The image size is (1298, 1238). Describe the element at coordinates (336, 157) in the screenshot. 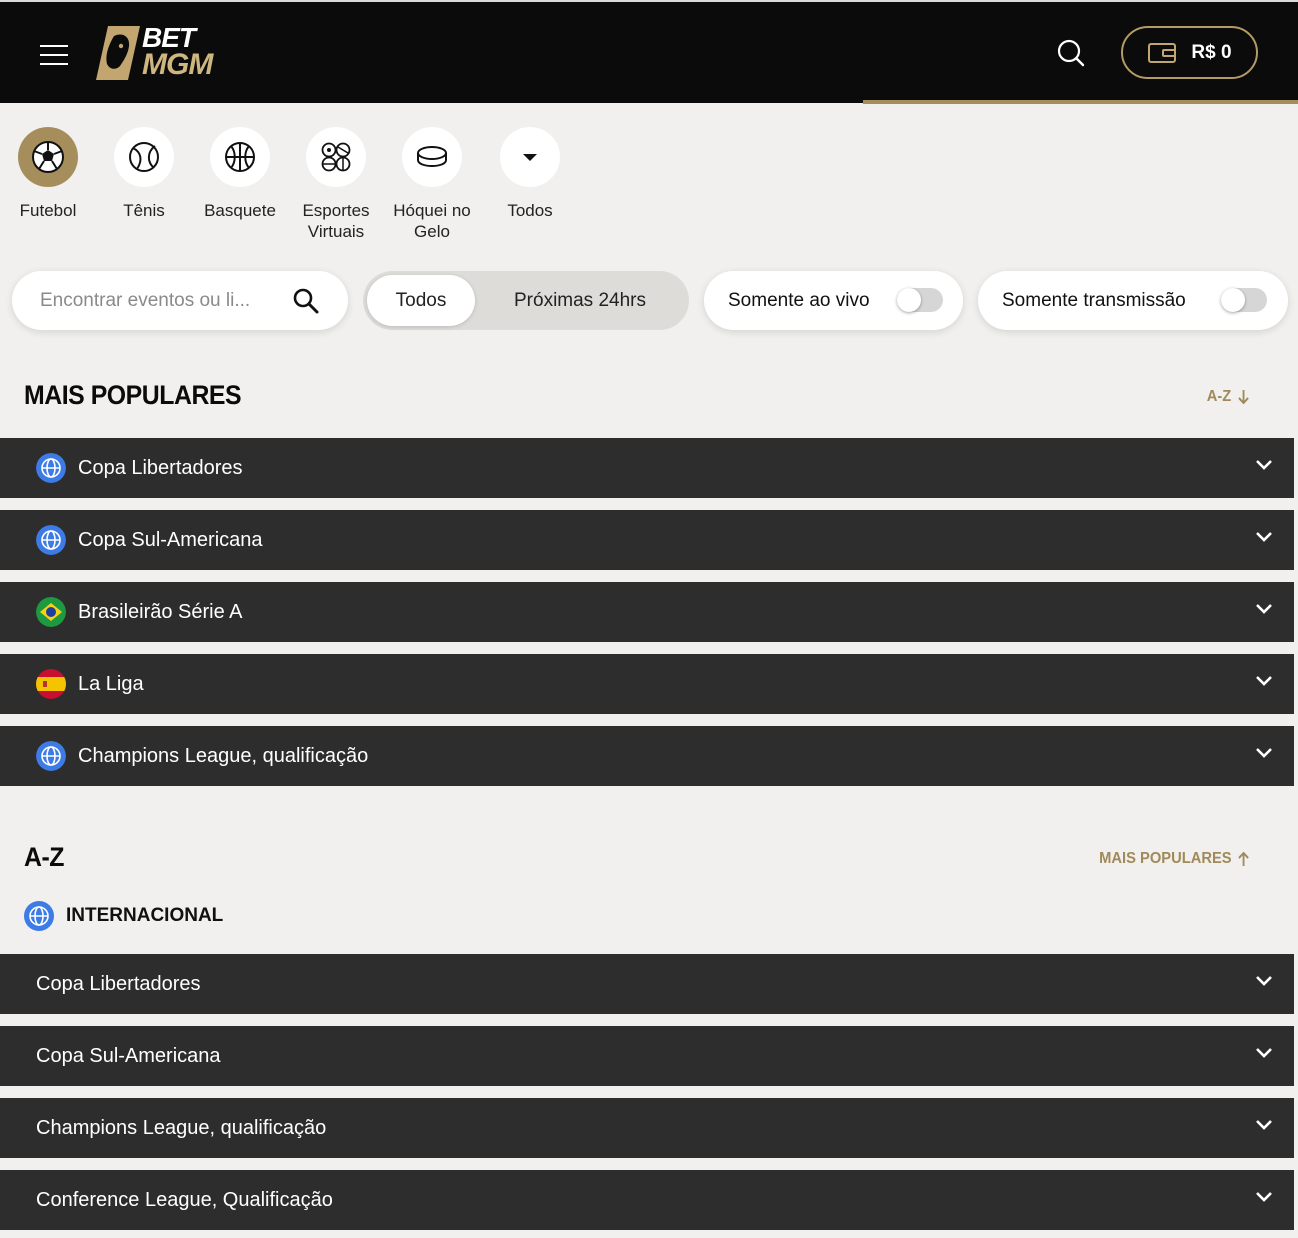

I see `virtual-sports-icon` at that location.